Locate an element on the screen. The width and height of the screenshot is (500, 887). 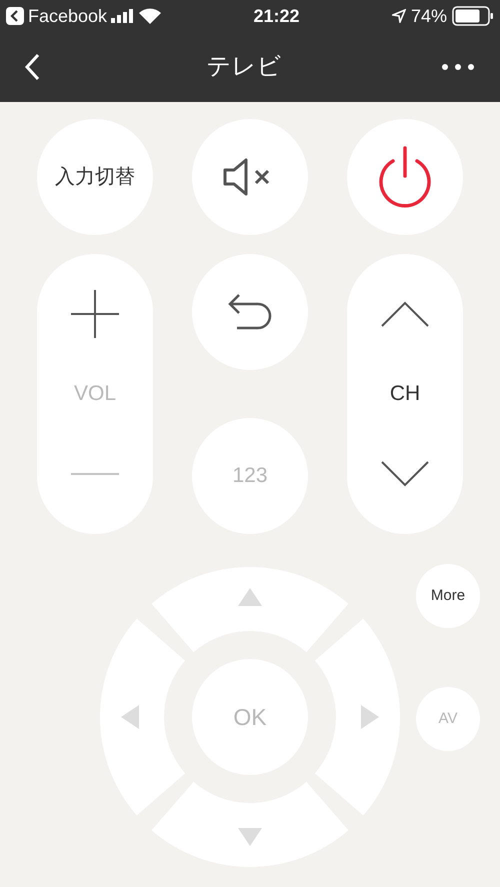
clock: 21:22 is located at coordinates (276, 16).